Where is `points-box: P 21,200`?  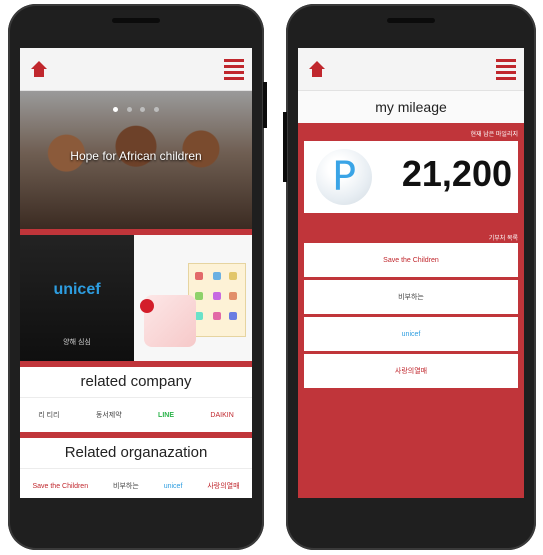
points-box: P 21,200 is located at coordinates (411, 177).